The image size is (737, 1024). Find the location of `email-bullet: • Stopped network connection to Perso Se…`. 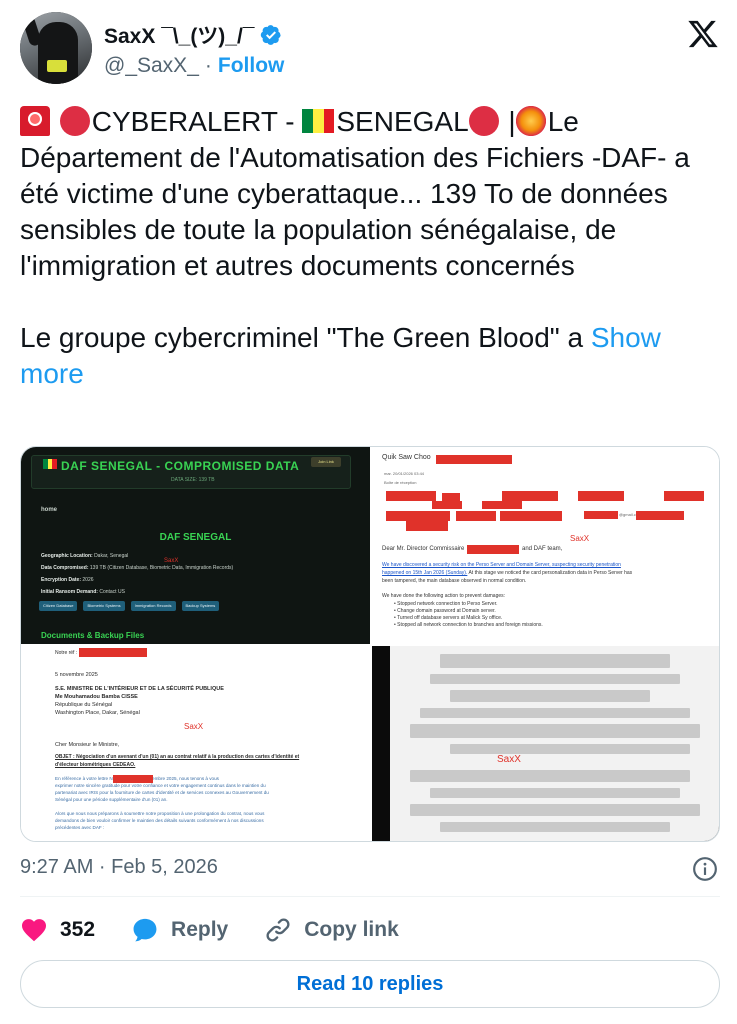

email-bullet: • Stopped network connection to Perso Se… is located at coordinates (446, 604).